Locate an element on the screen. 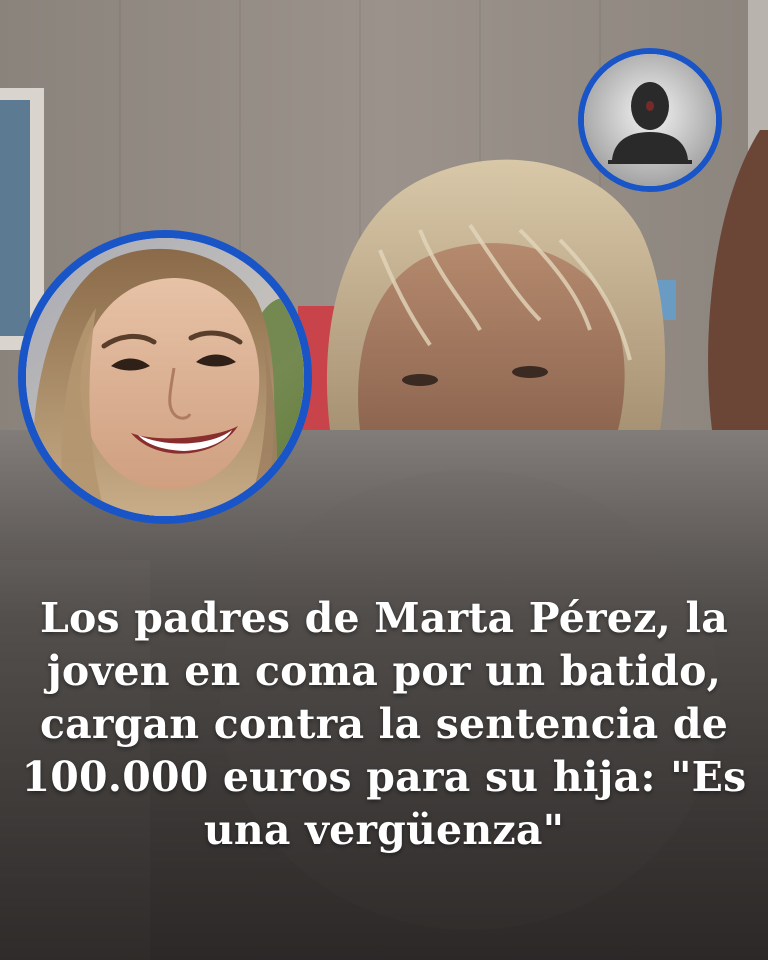 Image resolution: width=768 pixels, height=960 pixels. person-silhouette-icon is located at coordinates (650, 120).